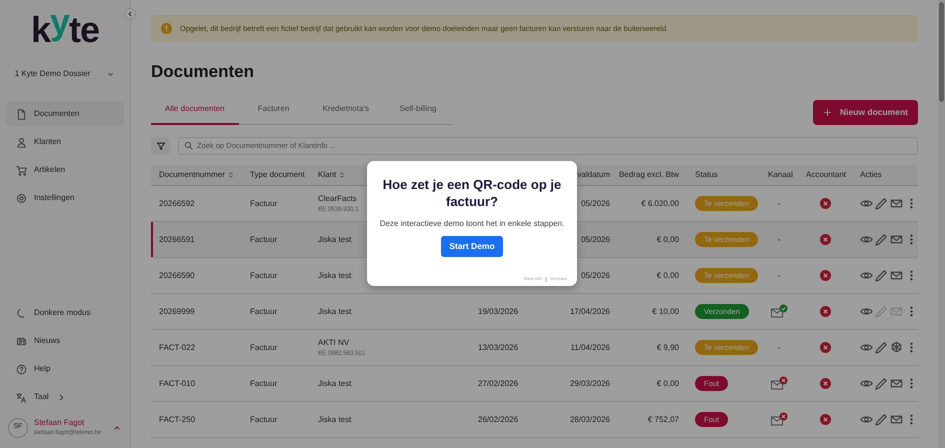 The height and width of the screenshot is (448, 945). I want to click on filter-button, so click(160, 145).